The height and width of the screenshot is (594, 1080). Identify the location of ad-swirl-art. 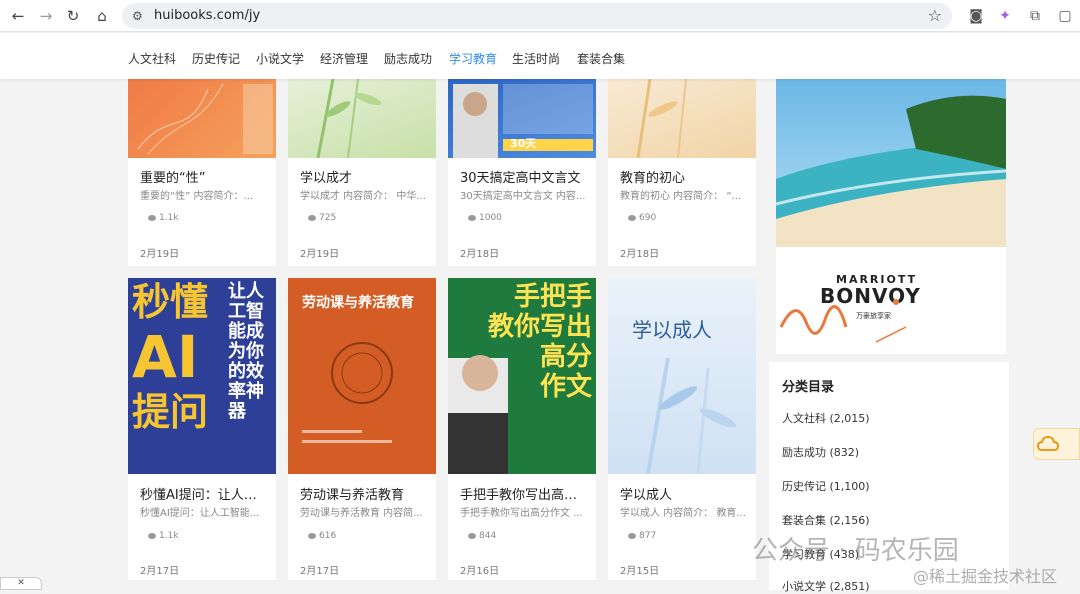
(843, 321).